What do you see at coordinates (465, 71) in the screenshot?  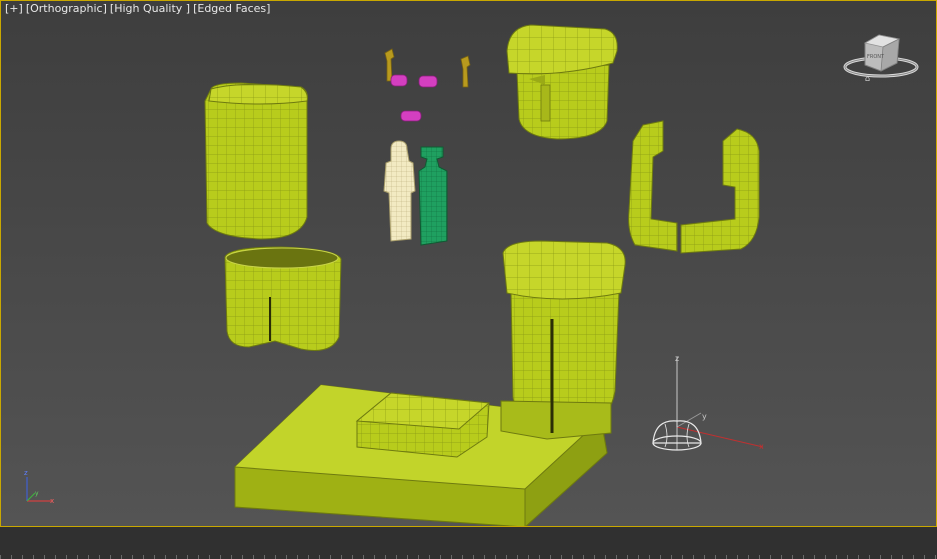 I see `gold-figurine-right` at bounding box center [465, 71].